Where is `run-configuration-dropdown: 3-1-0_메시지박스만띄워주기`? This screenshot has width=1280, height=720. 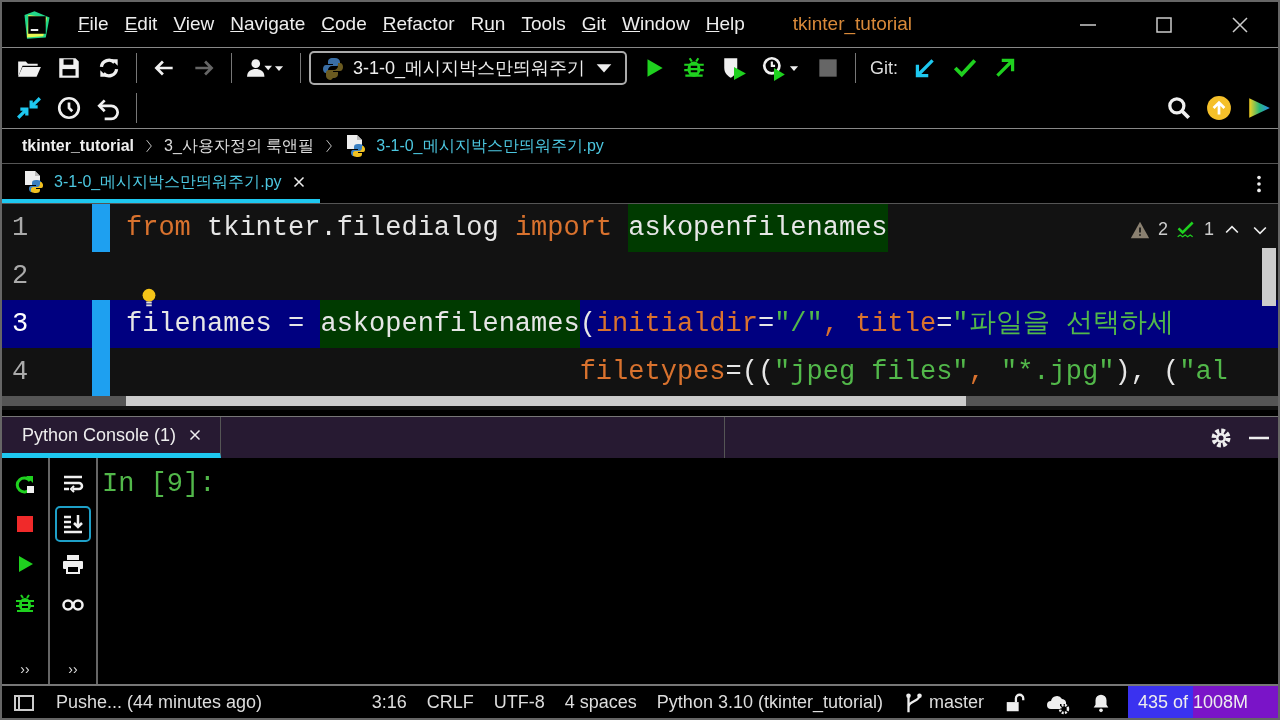
run-configuration-dropdown: 3-1-0_메시지박스만띄워주기 is located at coordinates (468, 68).